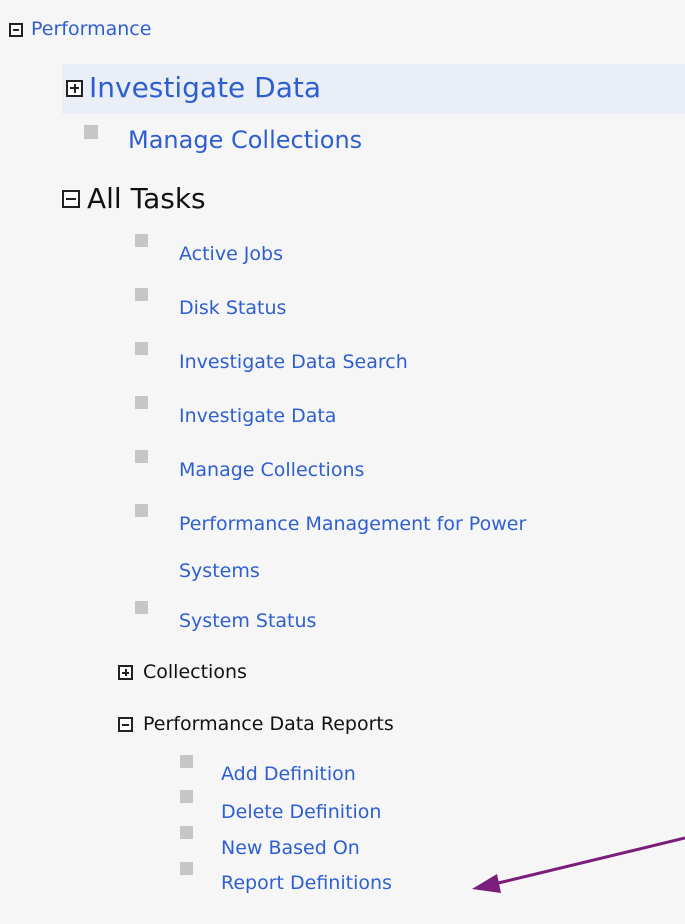 The width and height of the screenshot is (685, 924). What do you see at coordinates (578, 864) in the screenshot?
I see `annotation-arrow-icon` at bounding box center [578, 864].